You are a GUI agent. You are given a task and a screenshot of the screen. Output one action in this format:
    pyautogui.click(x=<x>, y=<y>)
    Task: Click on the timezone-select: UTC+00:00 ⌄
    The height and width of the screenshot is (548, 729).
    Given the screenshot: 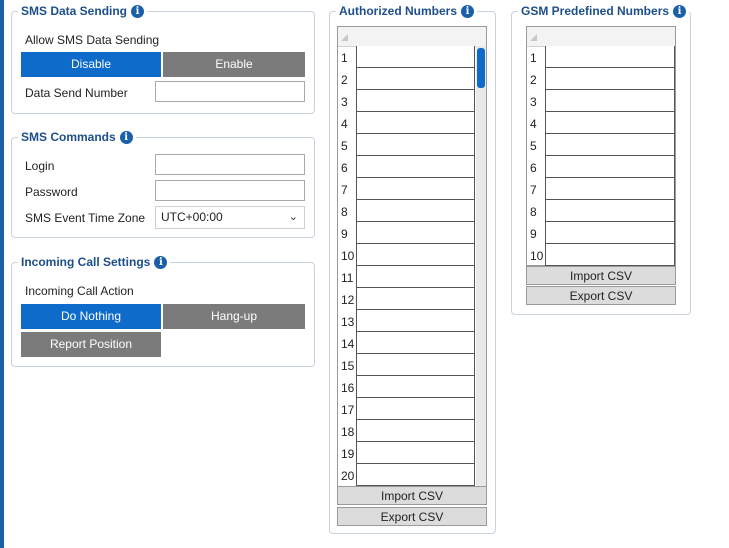 What is the action you would take?
    pyautogui.click(x=230, y=217)
    